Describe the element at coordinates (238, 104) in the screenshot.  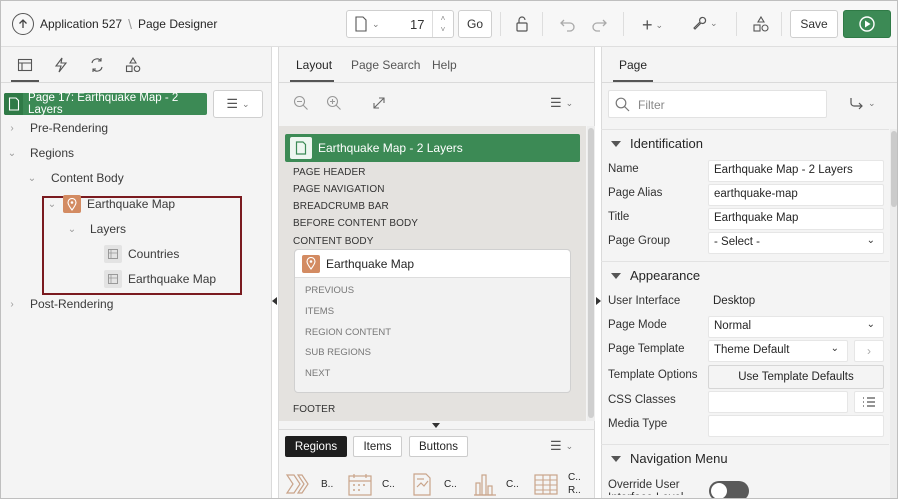
I see `tree-menu-button: ☰ ⌄` at that location.